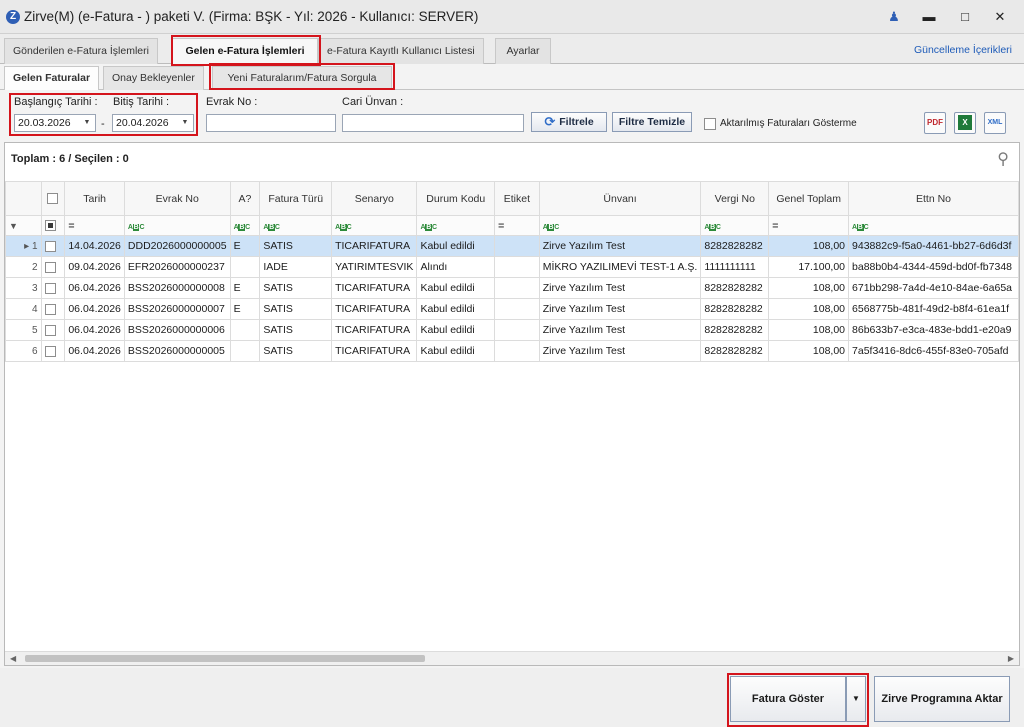  What do you see at coordinates (302, 78) in the screenshot?
I see `tab-new-invoices-query: Yeni Faturalarım/Fatura Sorgula` at bounding box center [302, 78].